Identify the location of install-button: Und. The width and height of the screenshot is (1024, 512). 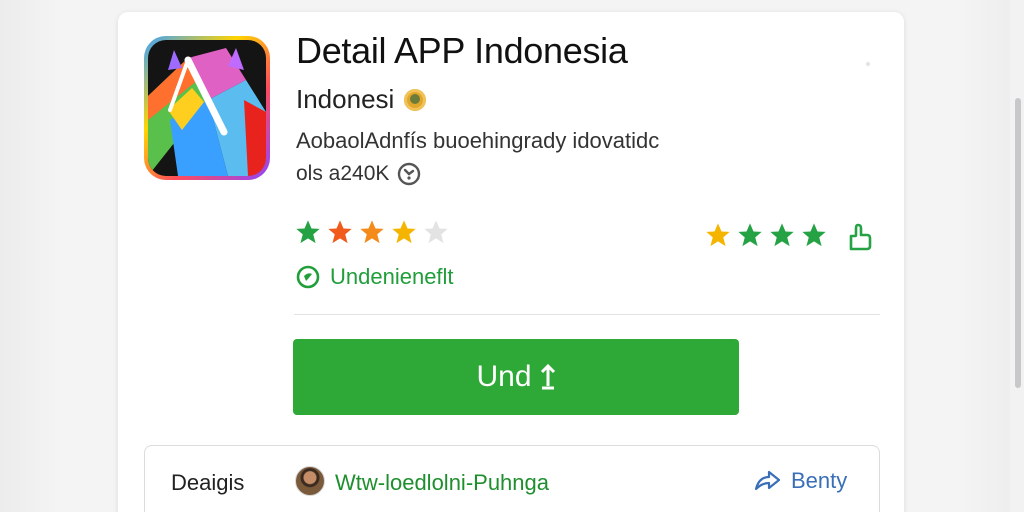
(516, 377).